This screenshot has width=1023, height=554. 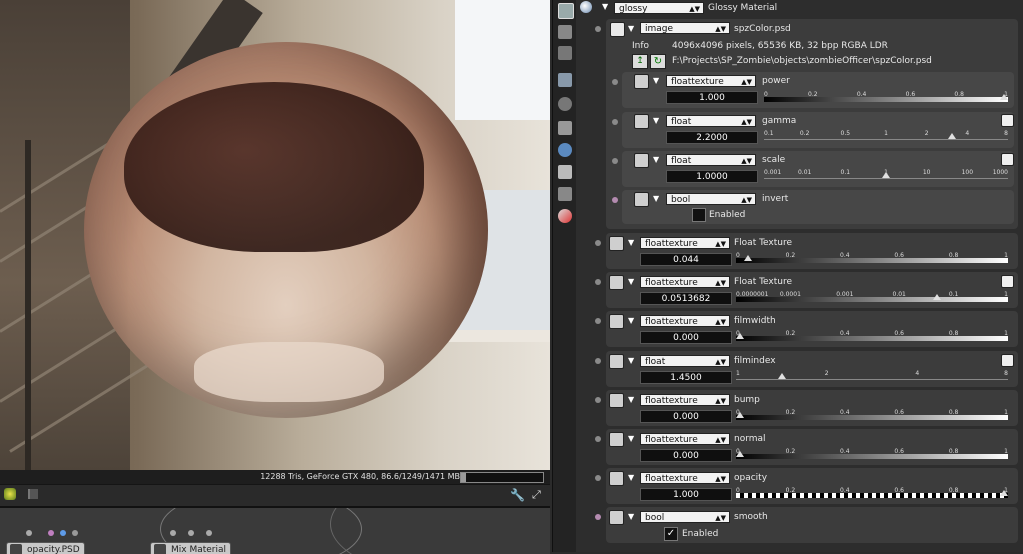 What do you see at coordinates (565, 216) in the screenshot?
I see `material-icon` at bounding box center [565, 216].